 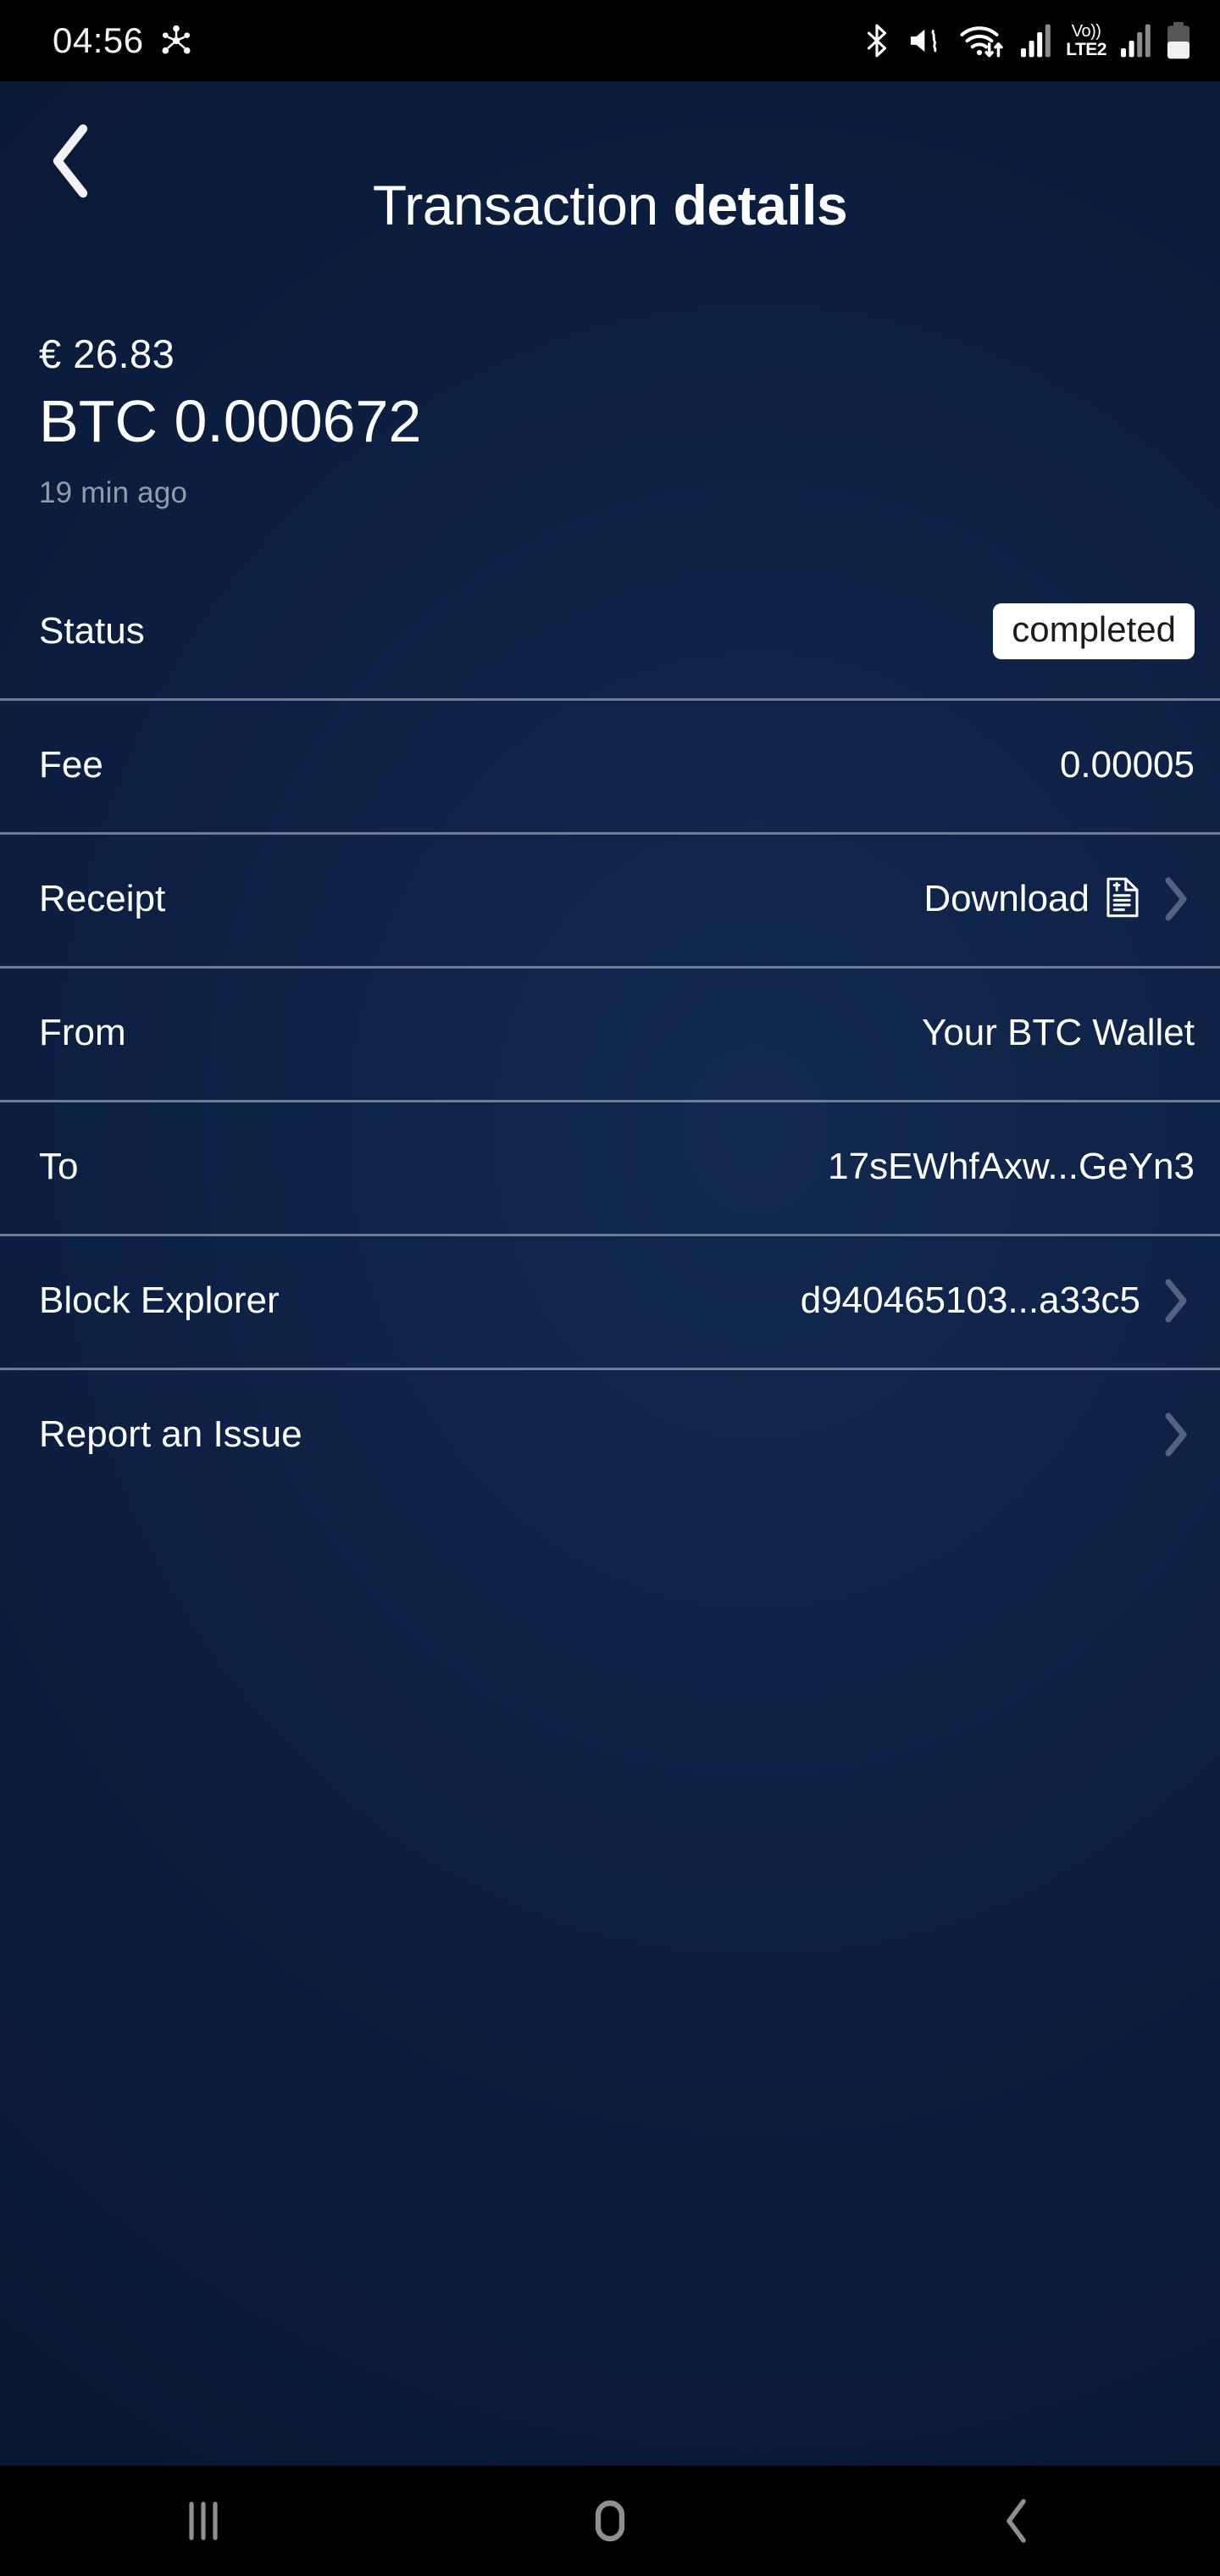 What do you see at coordinates (610, 159) in the screenshot?
I see `page-title: Transaction details` at bounding box center [610, 159].